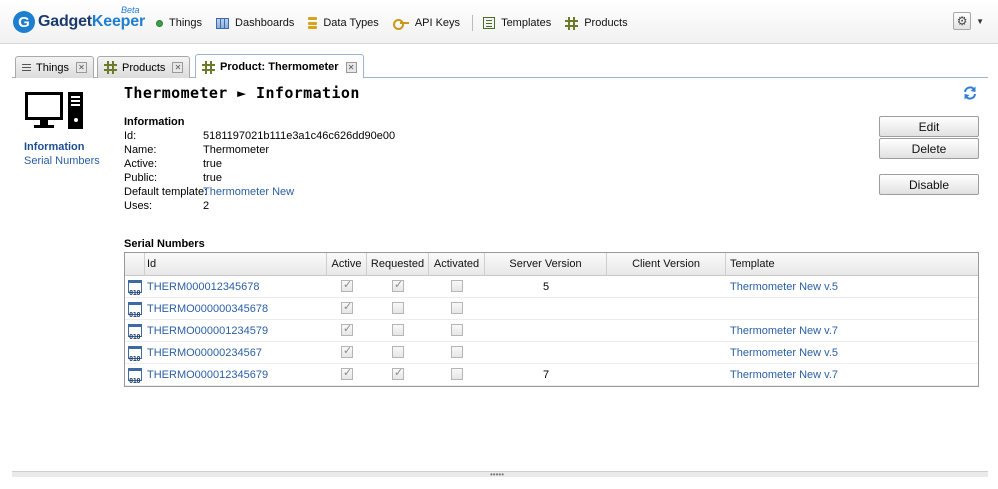  What do you see at coordinates (457, 264) in the screenshot?
I see `column-header-activated: Activated` at bounding box center [457, 264].